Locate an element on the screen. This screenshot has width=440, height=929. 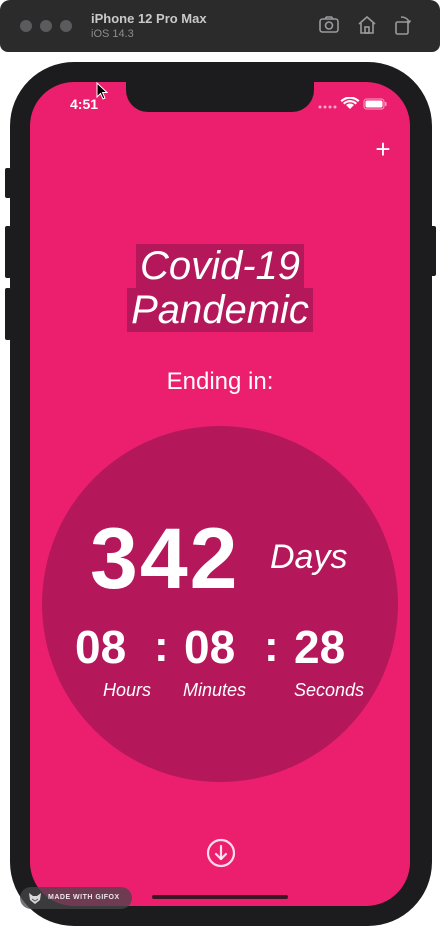
days-unit-label: Days is located at coordinates (309, 557).